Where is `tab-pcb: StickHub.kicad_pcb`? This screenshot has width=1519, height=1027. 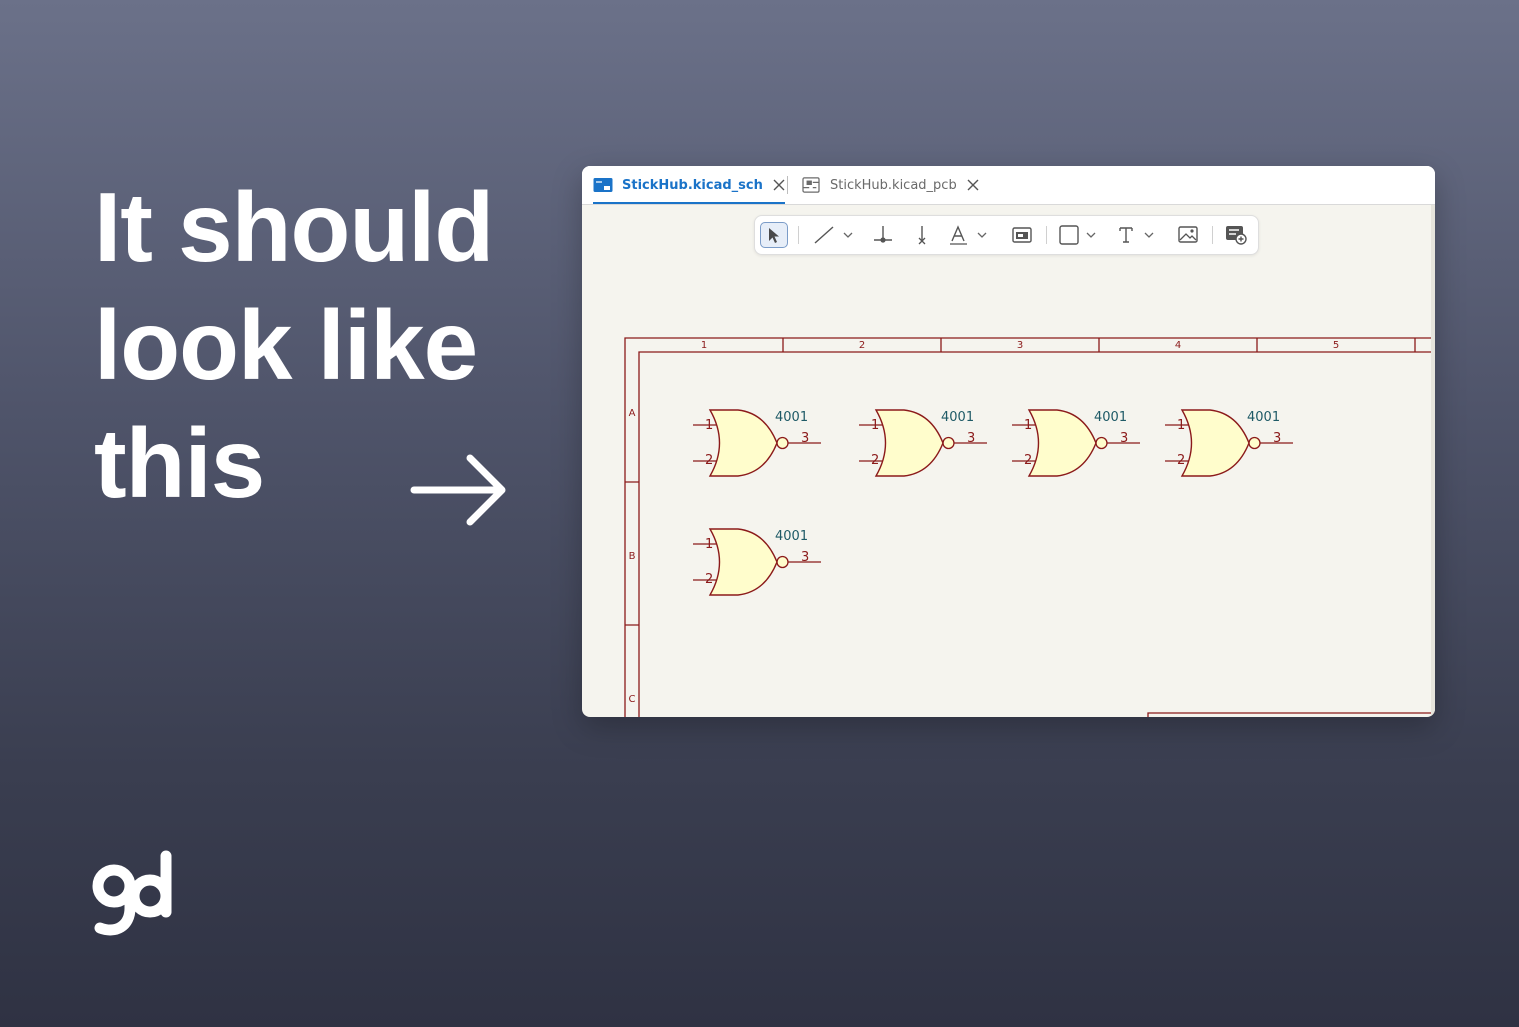
tab-pcb: StickHub.kicad_pcb is located at coordinates (890, 185).